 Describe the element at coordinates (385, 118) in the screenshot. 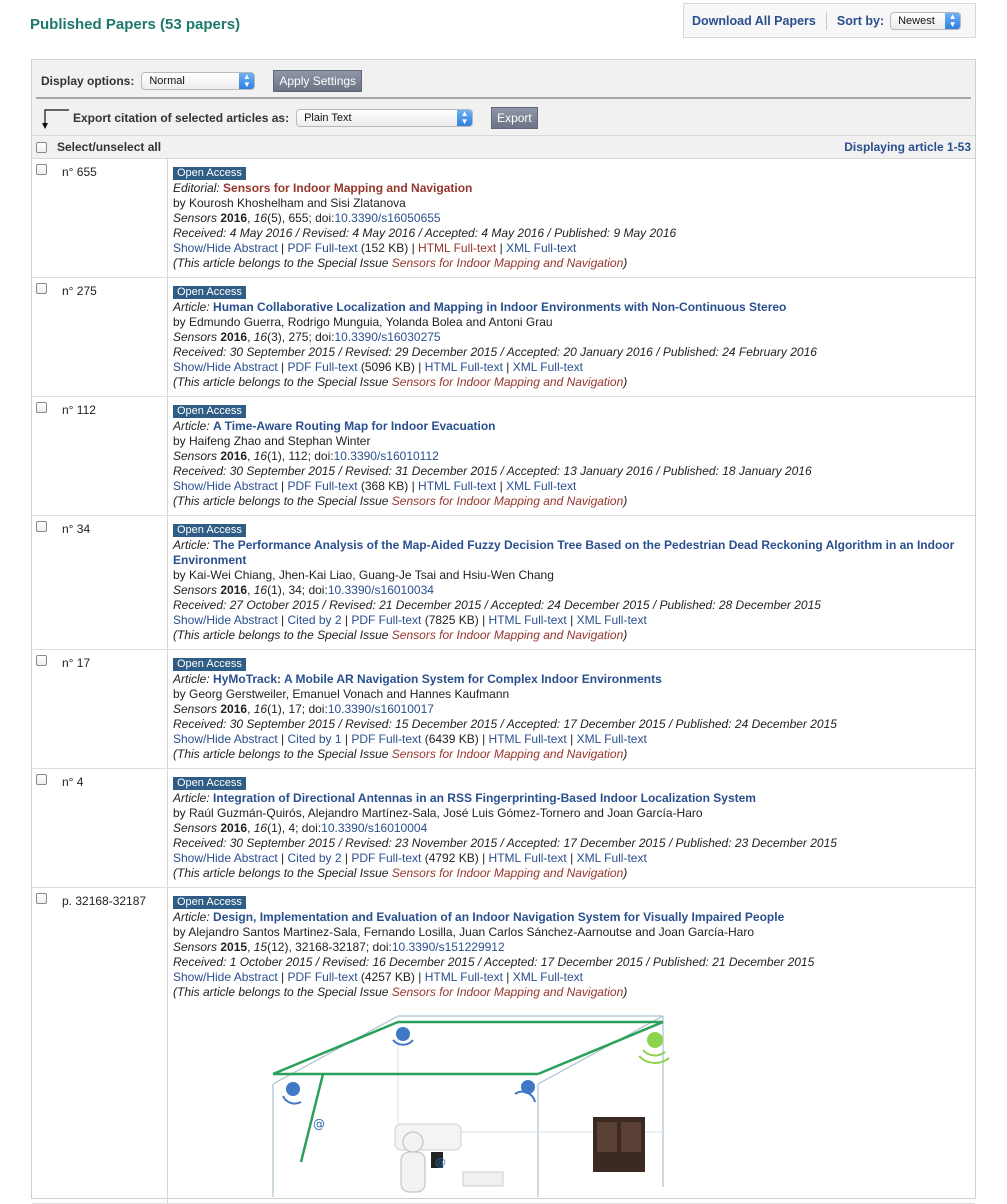

I see `export-format-select: Plain Text ▲ ▼` at that location.